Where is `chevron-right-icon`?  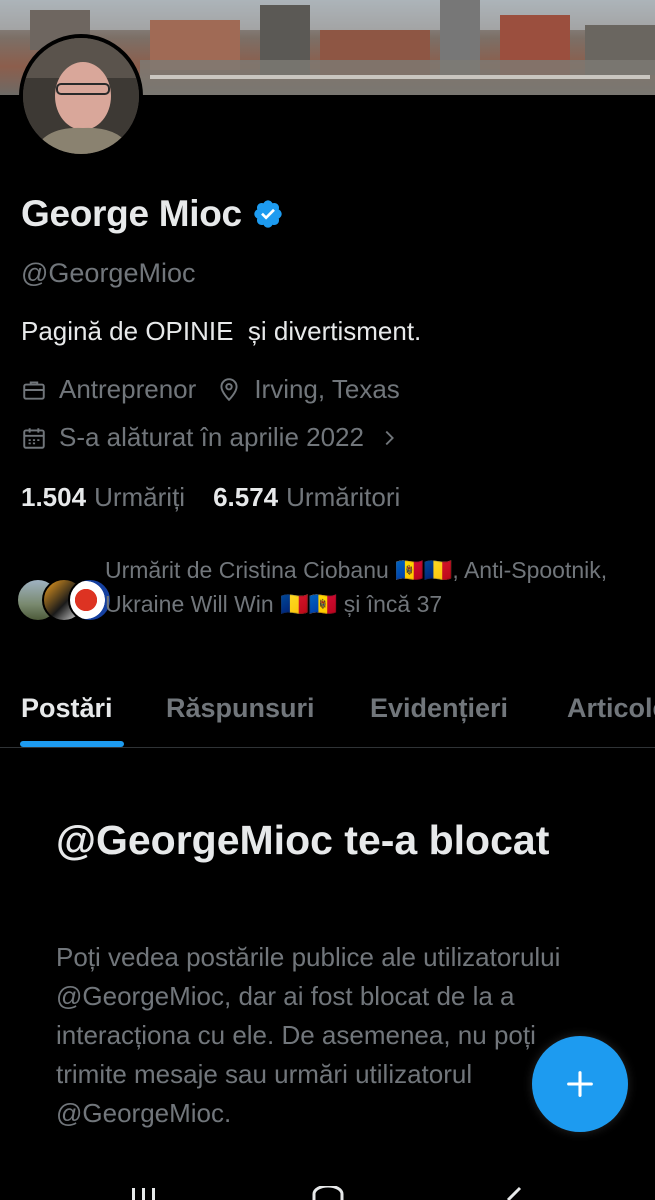 chevron-right-icon is located at coordinates (389, 438).